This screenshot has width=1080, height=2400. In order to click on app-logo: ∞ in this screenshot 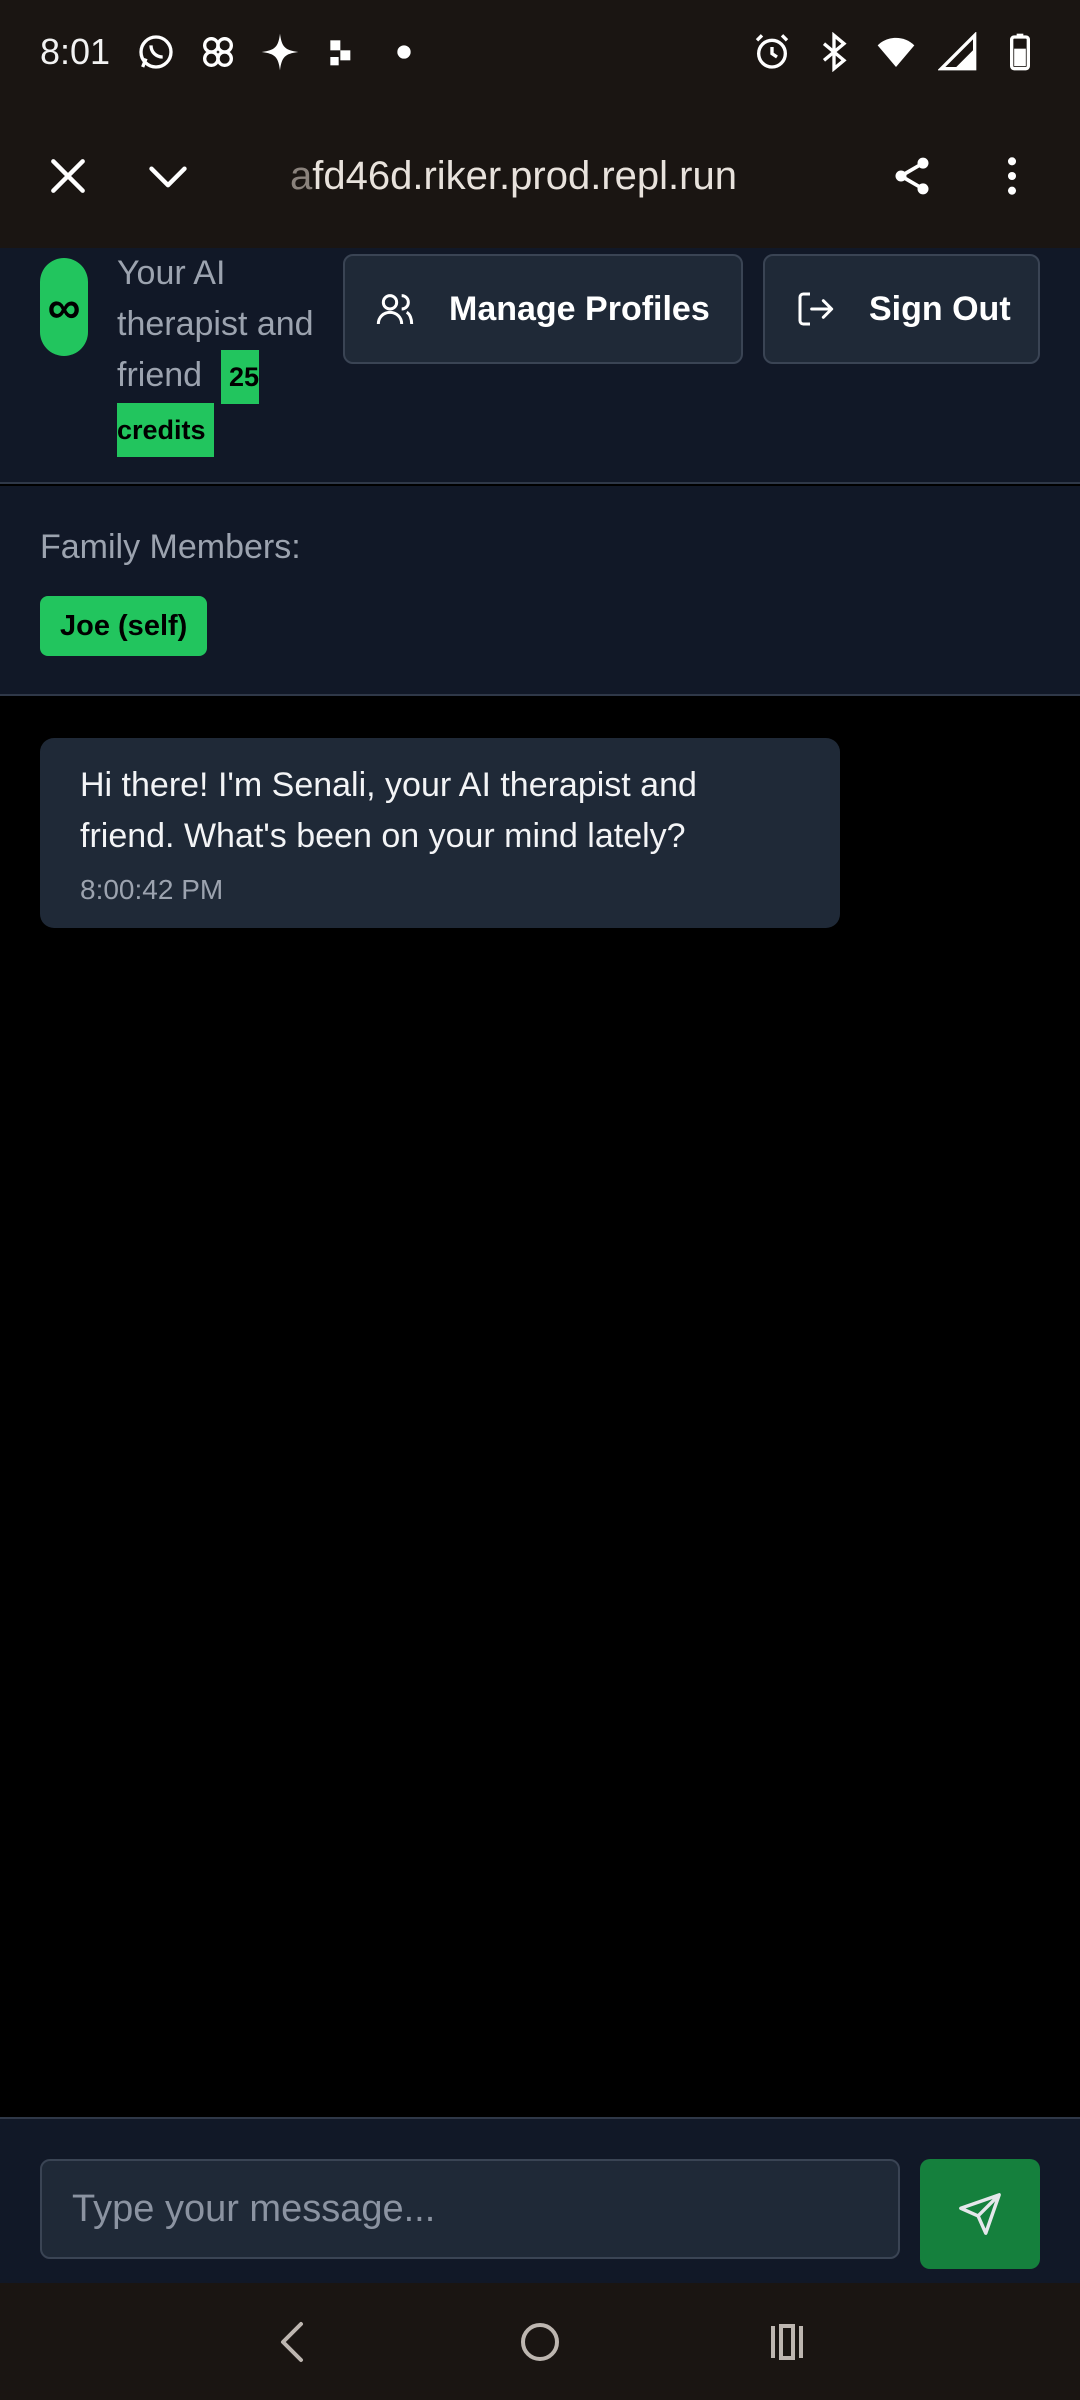, I will do `click(64, 307)`.